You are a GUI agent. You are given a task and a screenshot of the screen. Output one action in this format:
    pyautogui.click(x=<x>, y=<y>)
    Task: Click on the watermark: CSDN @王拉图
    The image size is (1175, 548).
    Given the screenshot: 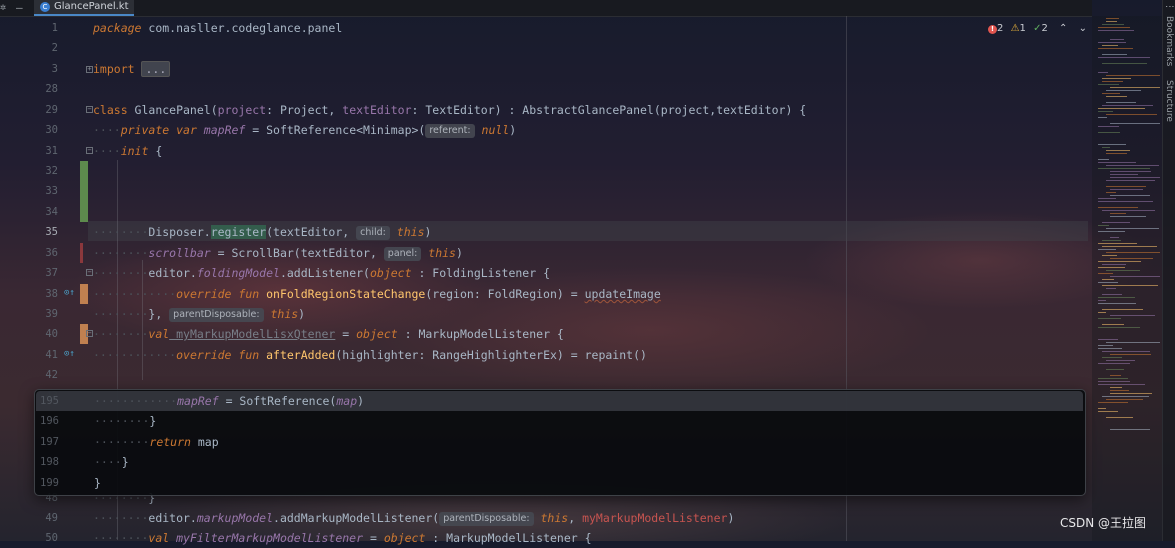 What is the action you would take?
    pyautogui.click(x=1103, y=523)
    